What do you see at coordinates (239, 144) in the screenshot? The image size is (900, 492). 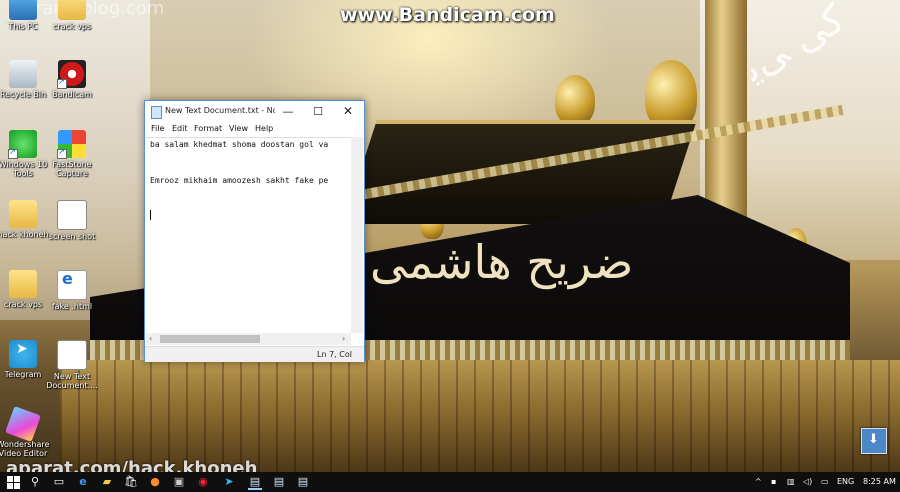 I see `text-line: ba salam khedmat shoma doostan gol va` at bounding box center [239, 144].